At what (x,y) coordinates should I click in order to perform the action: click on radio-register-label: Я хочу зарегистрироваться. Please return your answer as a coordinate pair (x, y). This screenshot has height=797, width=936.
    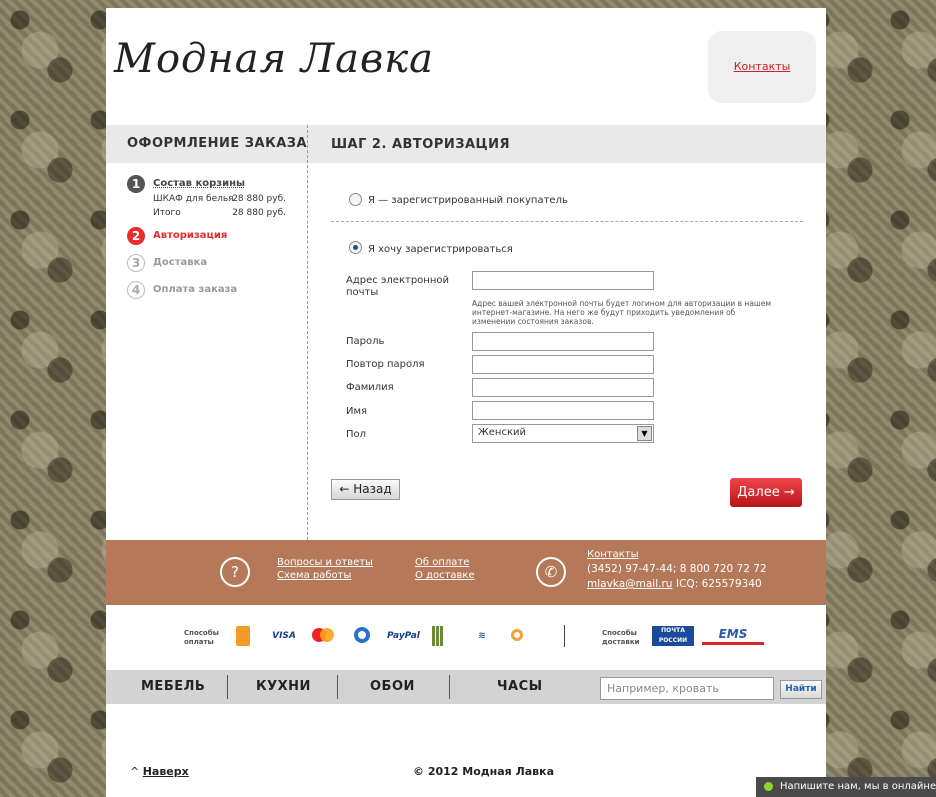
    Looking at the image, I should click on (440, 249).